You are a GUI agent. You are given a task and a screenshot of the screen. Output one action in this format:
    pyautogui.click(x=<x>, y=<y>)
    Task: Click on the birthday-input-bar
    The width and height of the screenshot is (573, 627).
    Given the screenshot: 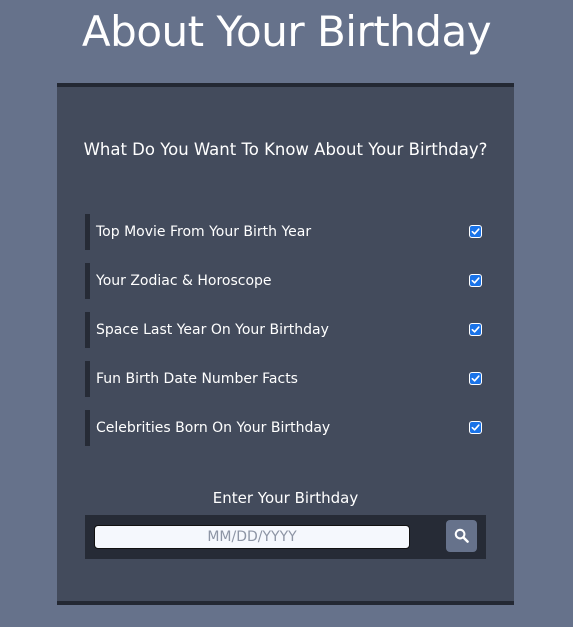 What is the action you would take?
    pyautogui.click(x=285, y=537)
    